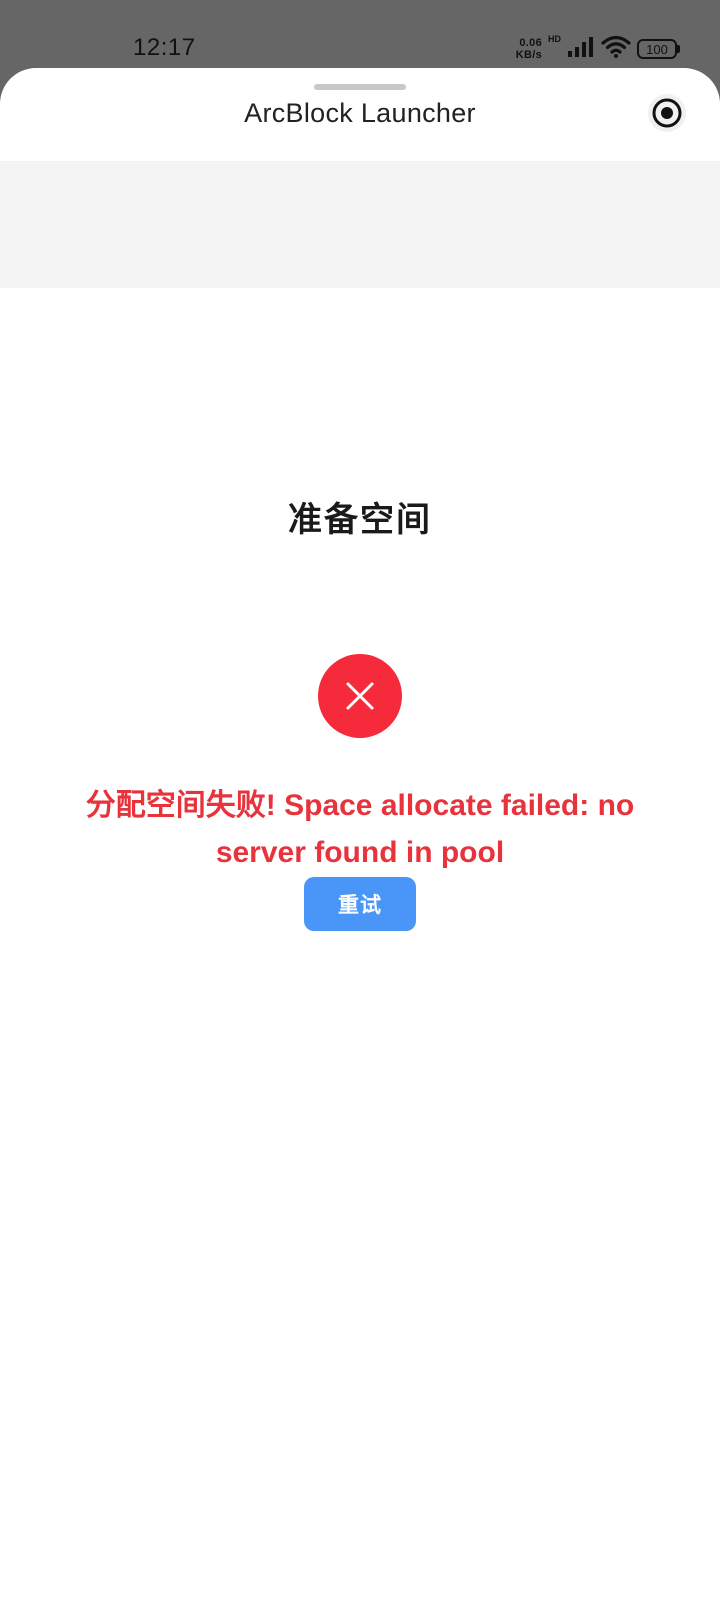 The width and height of the screenshot is (720, 1600). I want to click on status-time: 12:17, so click(164, 47).